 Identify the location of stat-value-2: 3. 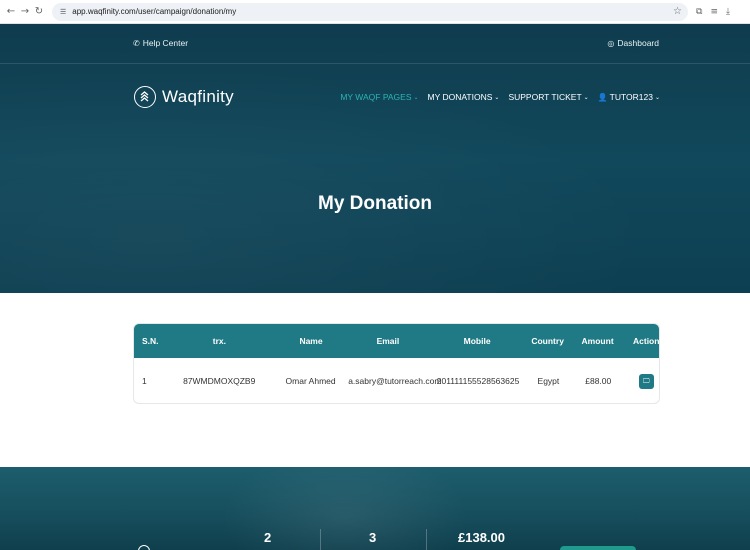
(373, 537).